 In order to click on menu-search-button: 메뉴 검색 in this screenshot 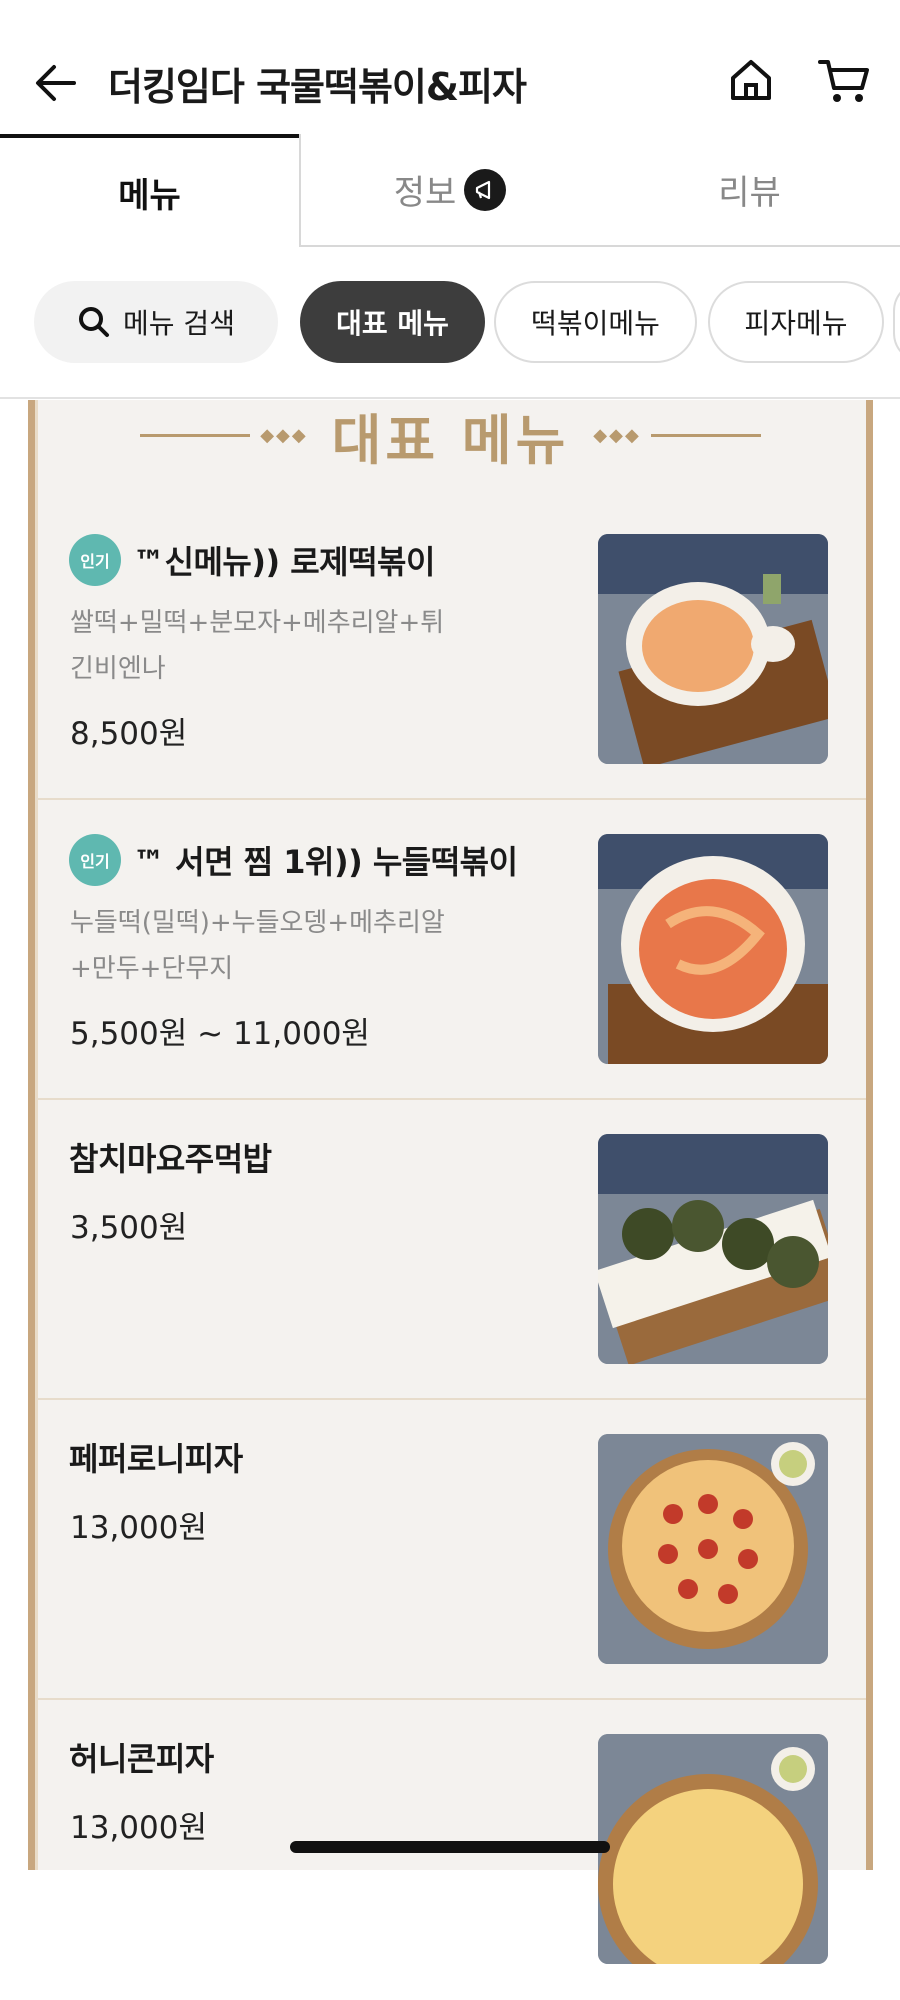, I will do `click(156, 322)`.